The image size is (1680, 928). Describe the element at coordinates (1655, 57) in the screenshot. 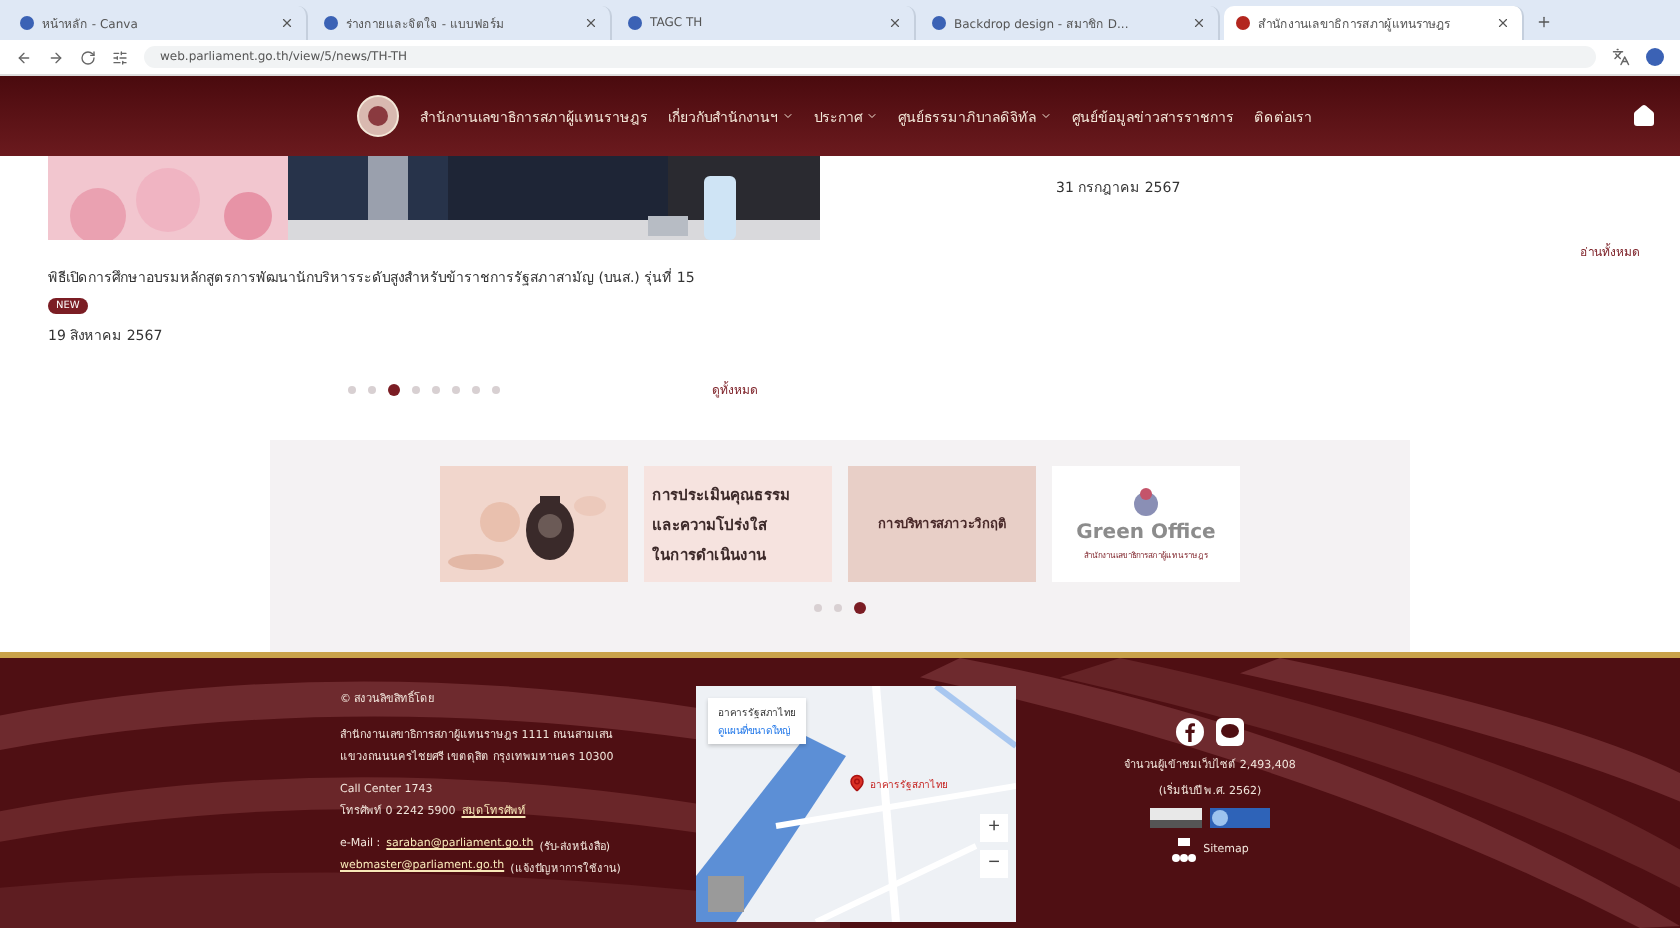

I see `profile-icon` at that location.